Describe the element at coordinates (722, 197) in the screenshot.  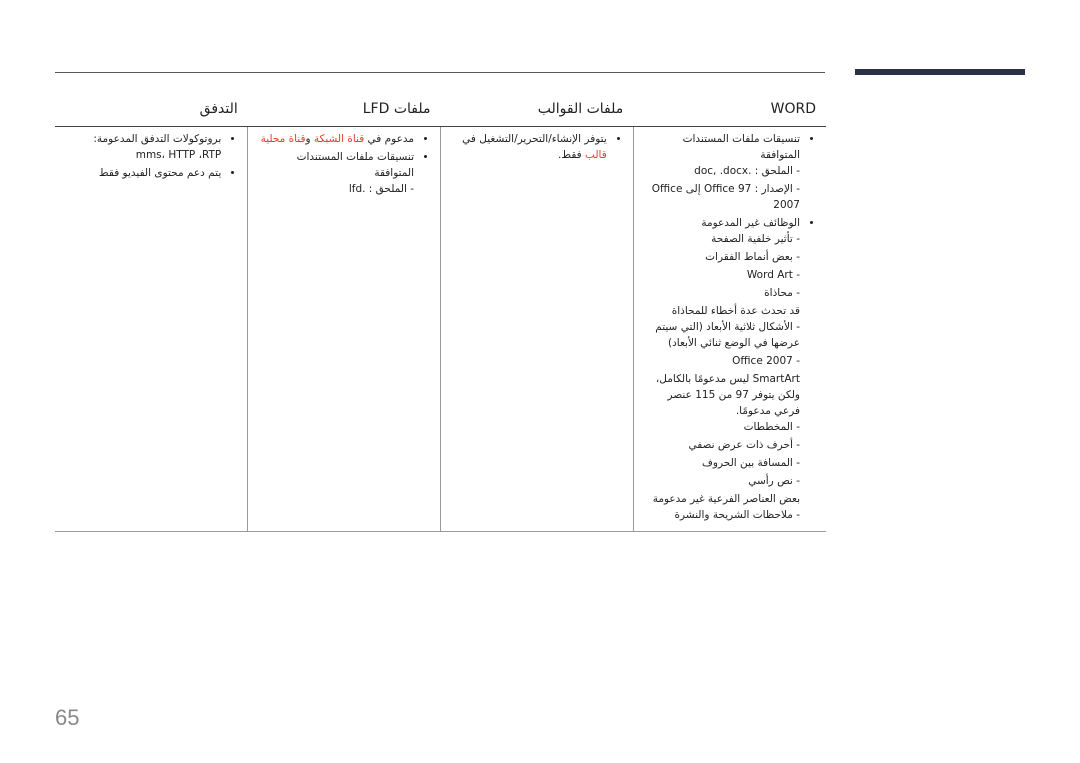
I see `list-item: الإصدار : Office 97 إلى Office 2007` at that location.